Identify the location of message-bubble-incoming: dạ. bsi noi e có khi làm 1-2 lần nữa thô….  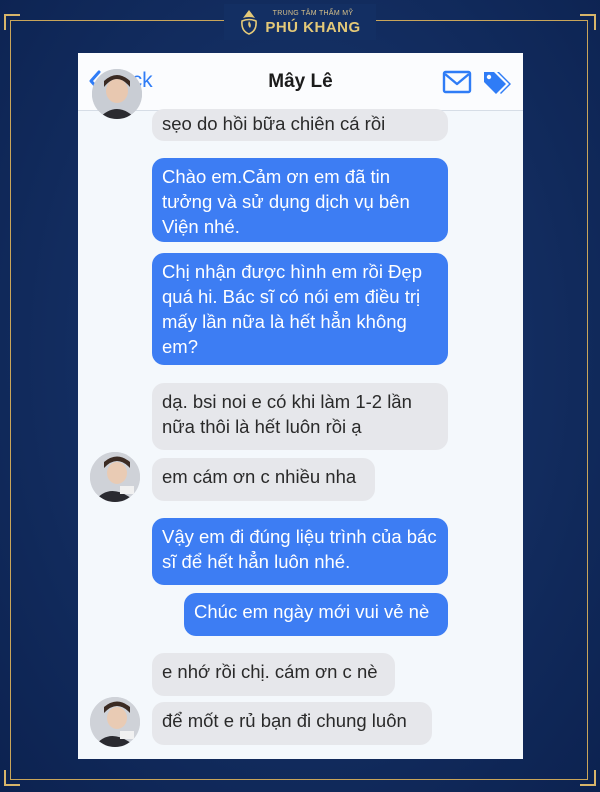
(300, 416).